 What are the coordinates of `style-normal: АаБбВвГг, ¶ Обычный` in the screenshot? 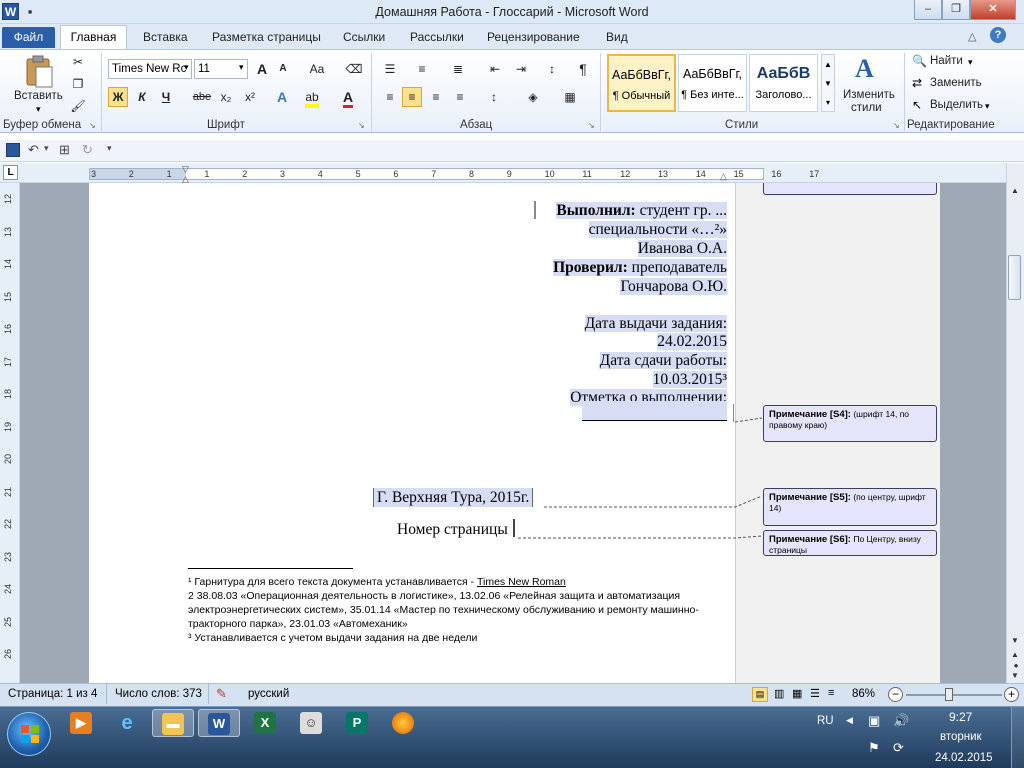 It's located at (641, 83).